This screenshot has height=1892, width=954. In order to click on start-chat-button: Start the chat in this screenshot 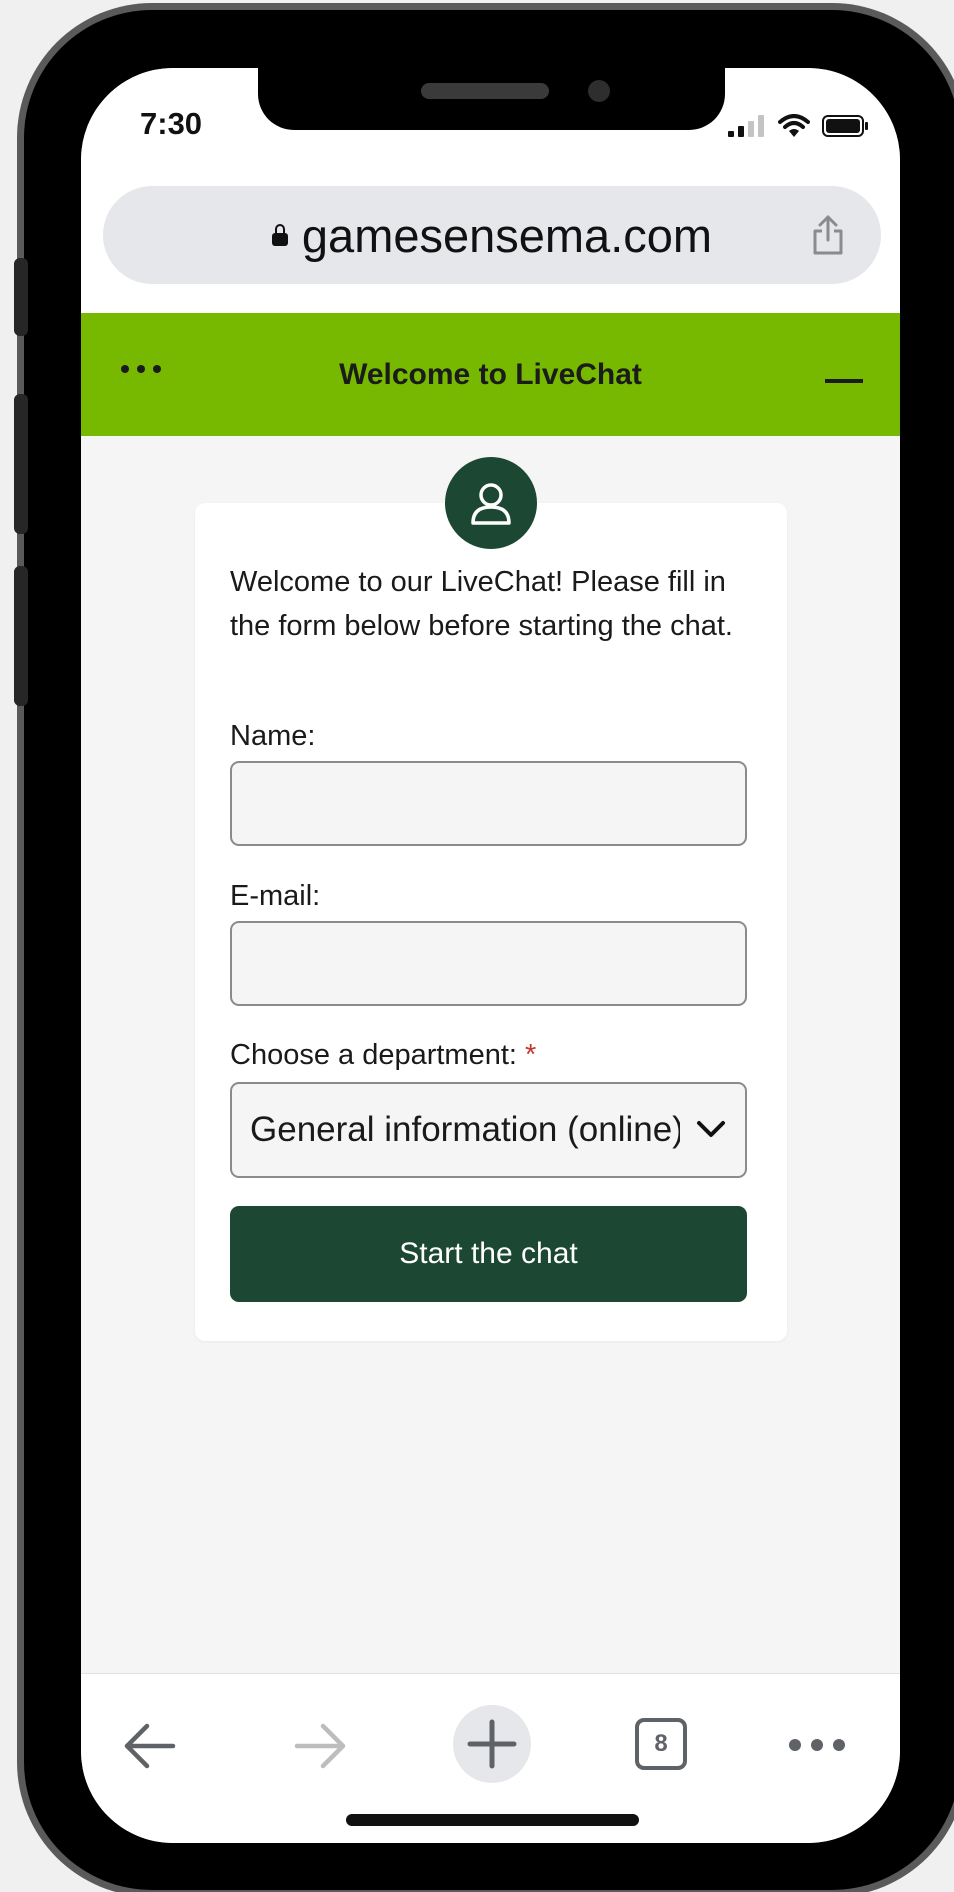, I will do `click(488, 1254)`.